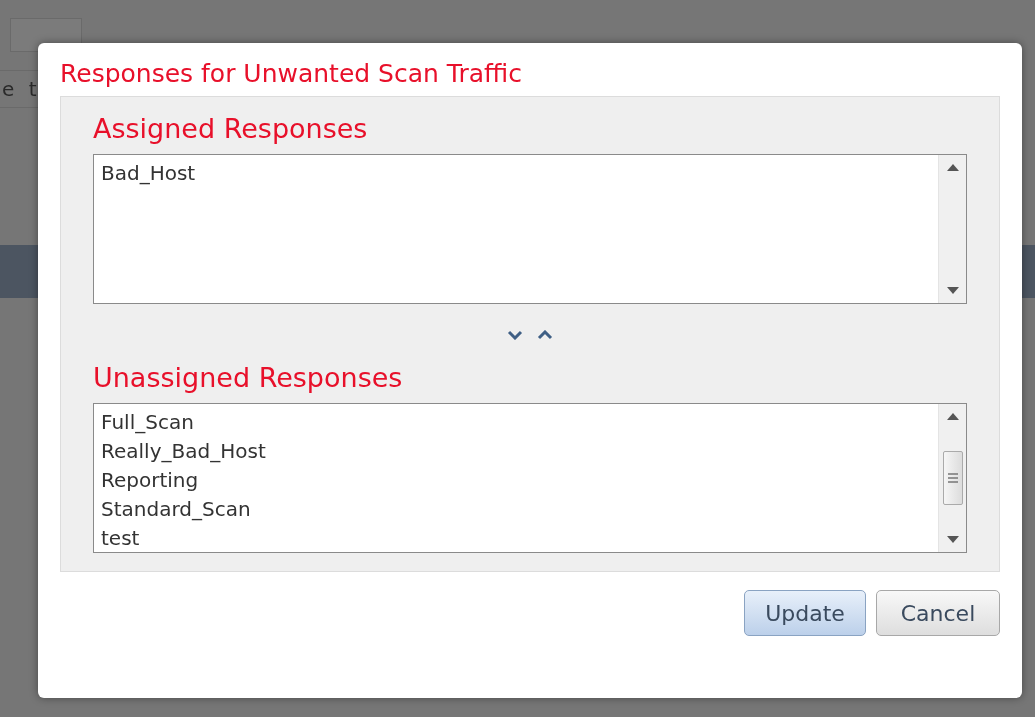 Image resolution: width=1035 pixels, height=717 pixels. Describe the element at coordinates (805, 613) in the screenshot. I see `update-button: Update` at that location.